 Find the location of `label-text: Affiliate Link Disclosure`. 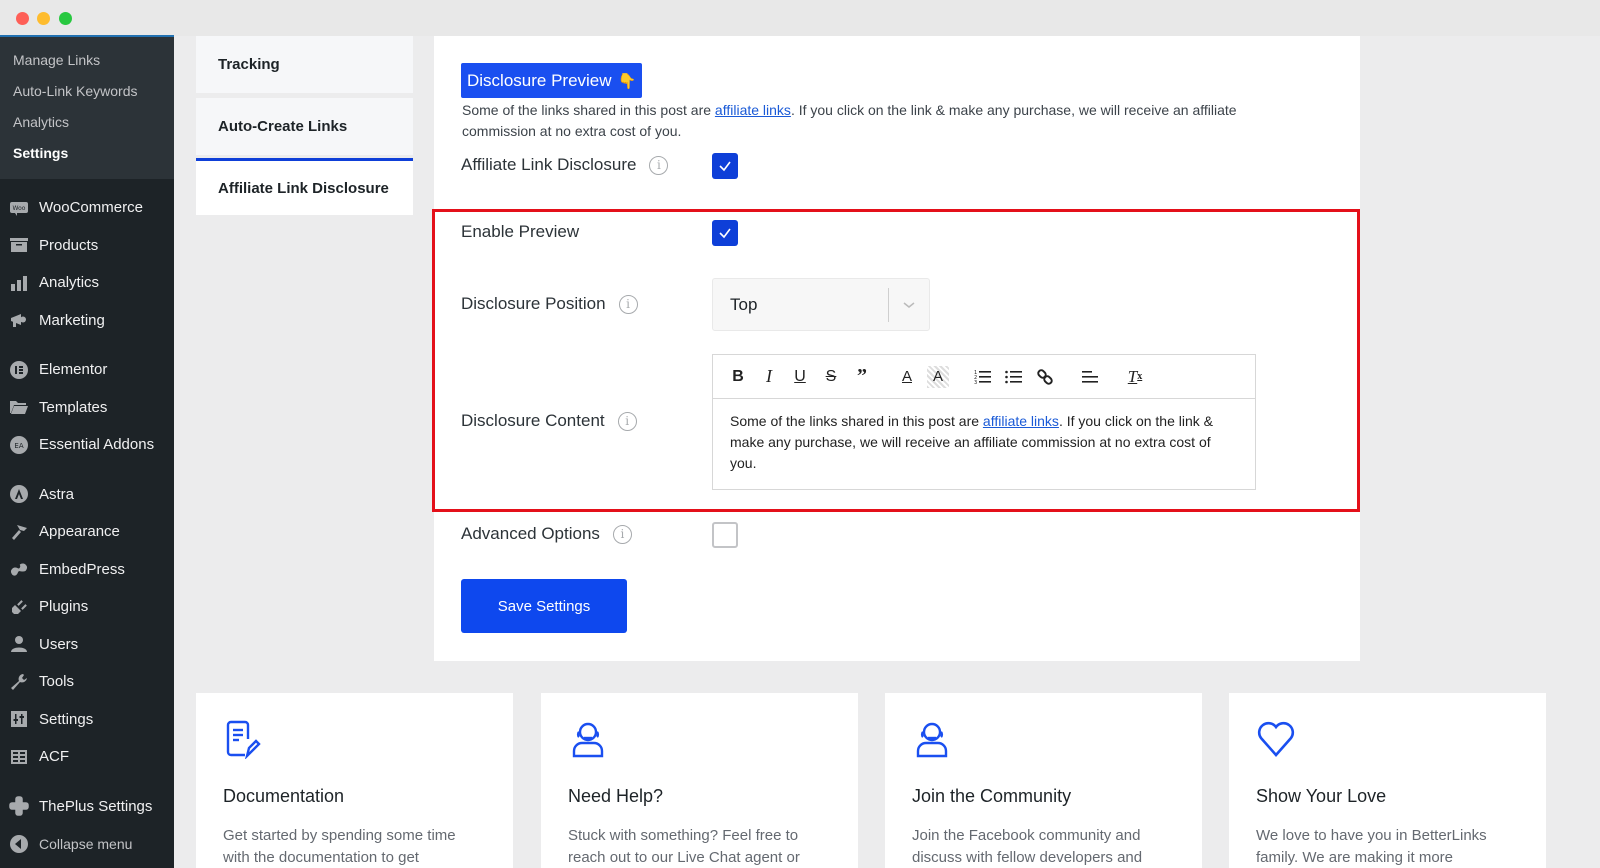

label-text: Affiliate Link Disclosure is located at coordinates (549, 164).